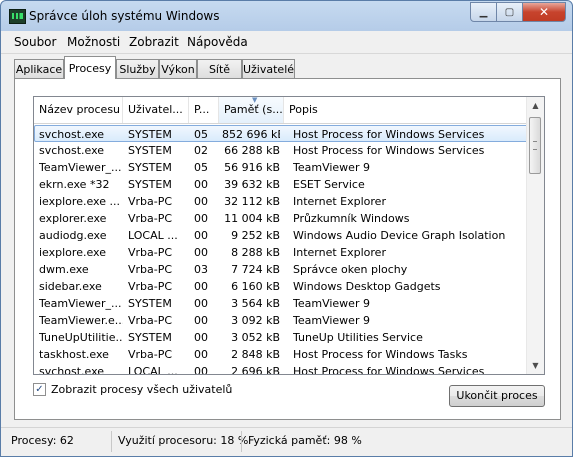 The height and width of the screenshot is (457, 573). What do you see at coordinates (535, 145) in the screenshot?
I see `scroll-thumb` at bounding box center [535, 145].